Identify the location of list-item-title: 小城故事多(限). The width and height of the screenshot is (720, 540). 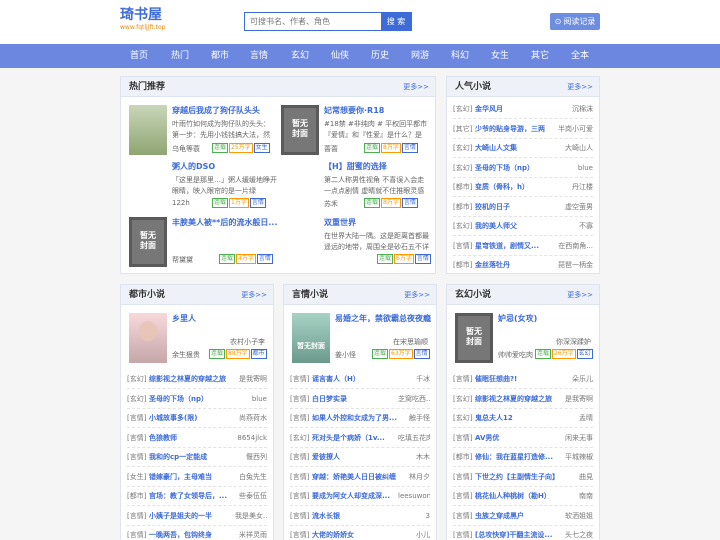
(192, 418).